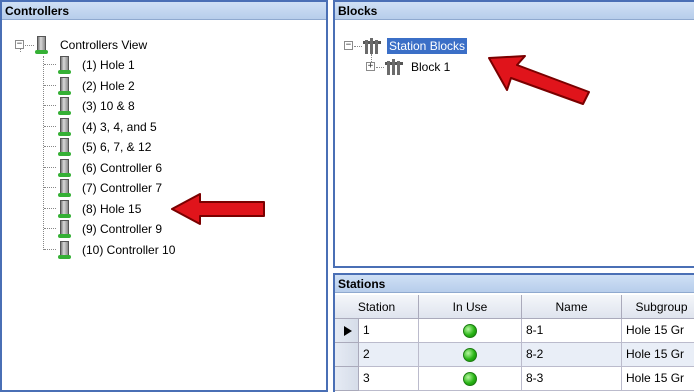 This screenshot has width=694, height=392. I want to click on expand-expander-icon: +, so click(370, 66).